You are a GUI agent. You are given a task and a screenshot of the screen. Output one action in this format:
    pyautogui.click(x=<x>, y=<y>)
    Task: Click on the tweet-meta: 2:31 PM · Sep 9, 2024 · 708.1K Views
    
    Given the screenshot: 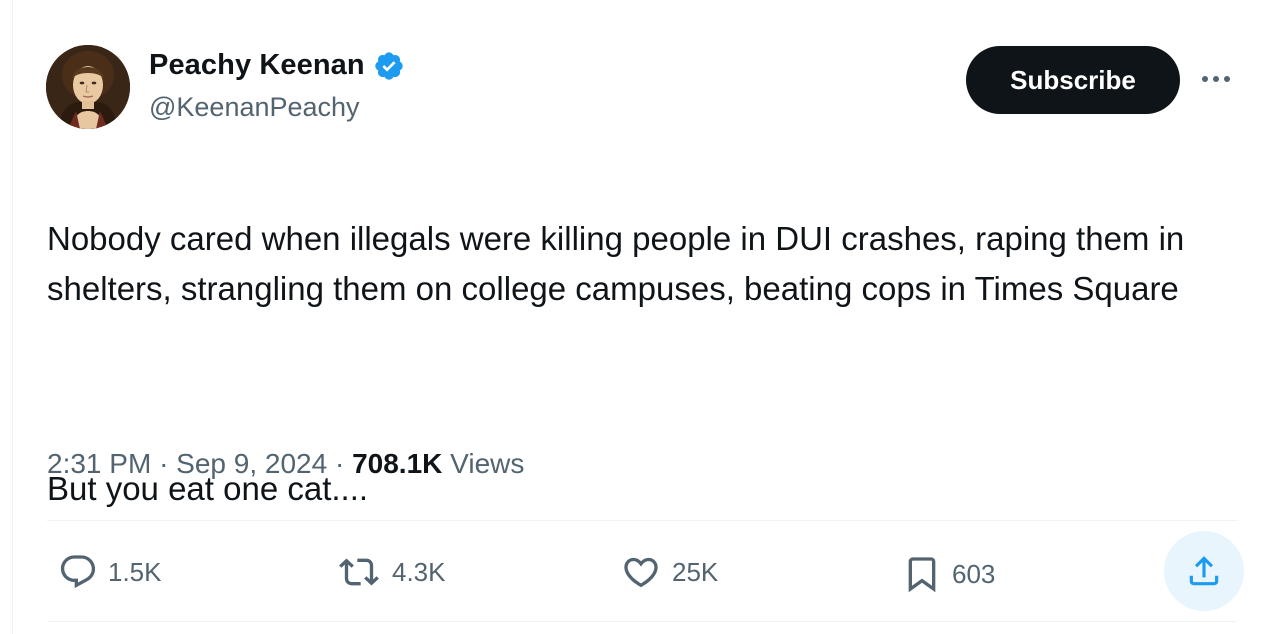 What is the action you would take?
    pyautogui.click(x=285, y=464)
    